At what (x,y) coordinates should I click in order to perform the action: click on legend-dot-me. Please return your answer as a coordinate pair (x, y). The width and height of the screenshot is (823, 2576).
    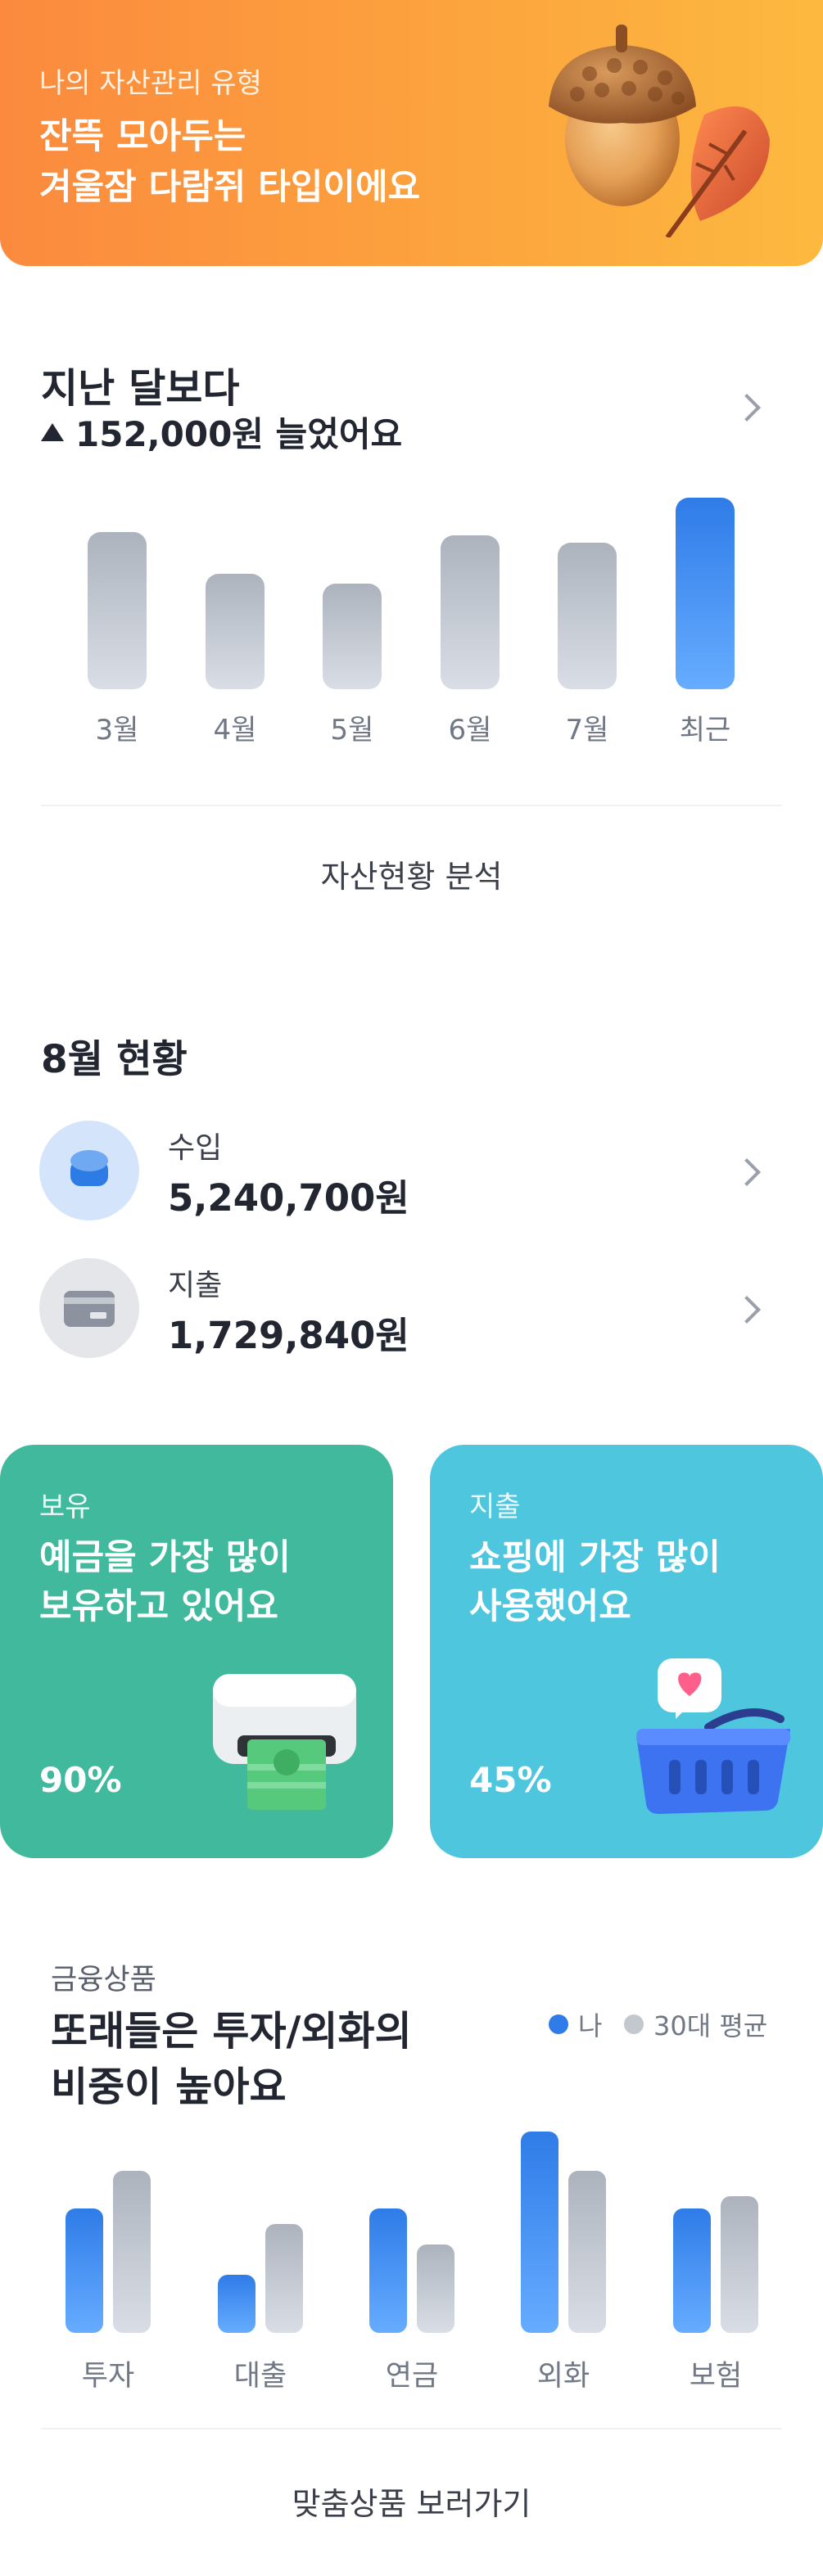
    Looking at the image, I should click on (558, 2024).